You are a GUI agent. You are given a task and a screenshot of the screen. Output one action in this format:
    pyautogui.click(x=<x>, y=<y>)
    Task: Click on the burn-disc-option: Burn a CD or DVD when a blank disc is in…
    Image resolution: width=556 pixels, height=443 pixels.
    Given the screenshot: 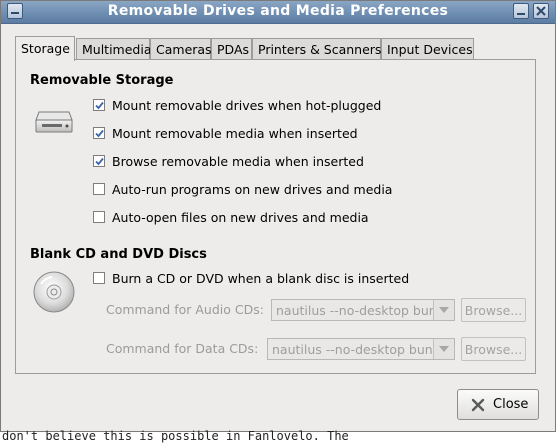 What is the action you would take?
    pyautogui.click(x=303, y=279)
    